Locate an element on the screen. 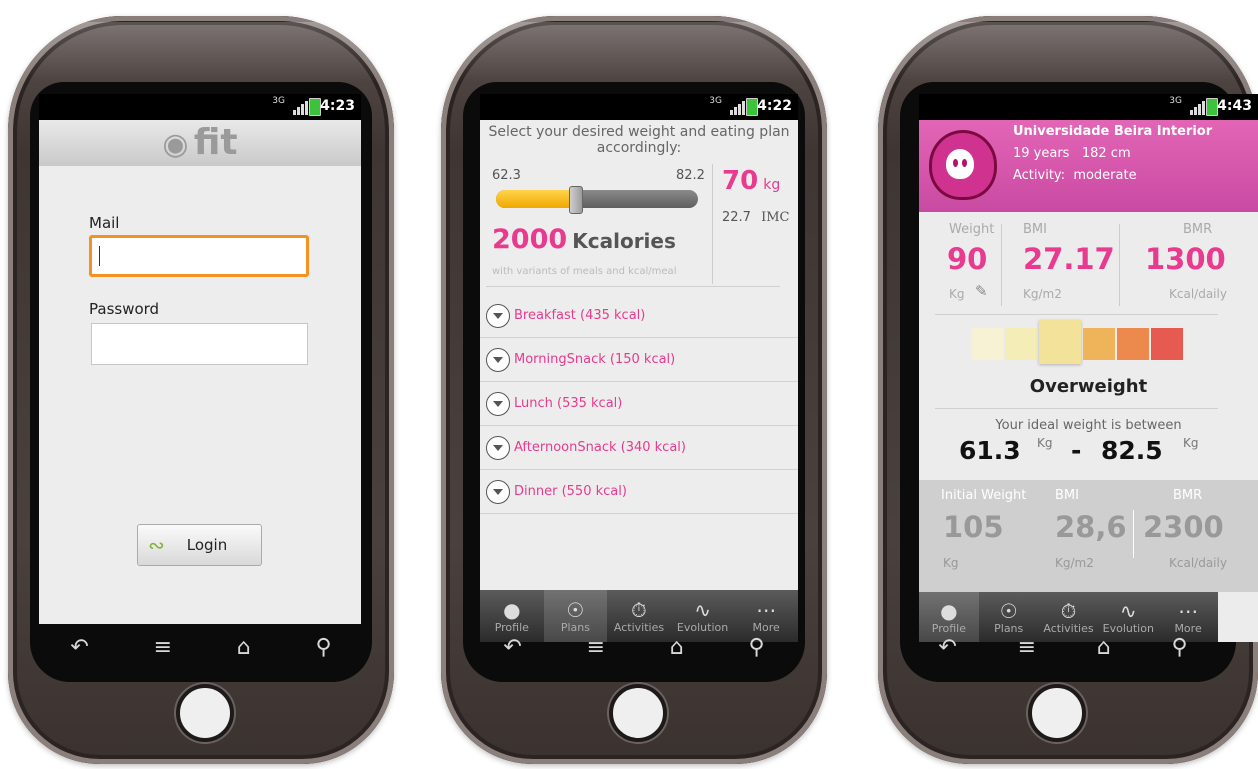 This screenshot has width=1258, height=769. meal-item: Lunch (535 kcal) is located at coordinates (639, 404).